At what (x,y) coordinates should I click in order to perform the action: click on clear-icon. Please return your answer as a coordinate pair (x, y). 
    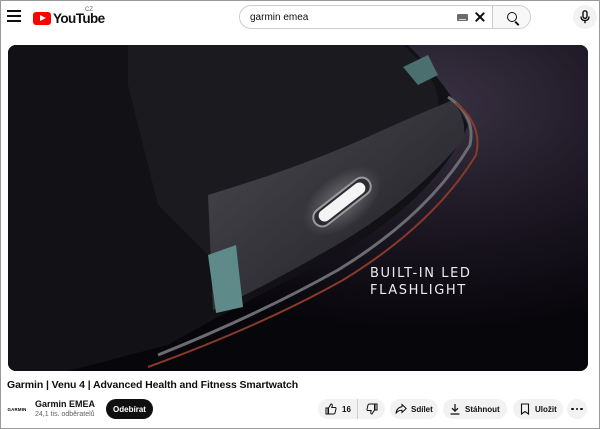
    Looking at the image, I should click on (480, 17).